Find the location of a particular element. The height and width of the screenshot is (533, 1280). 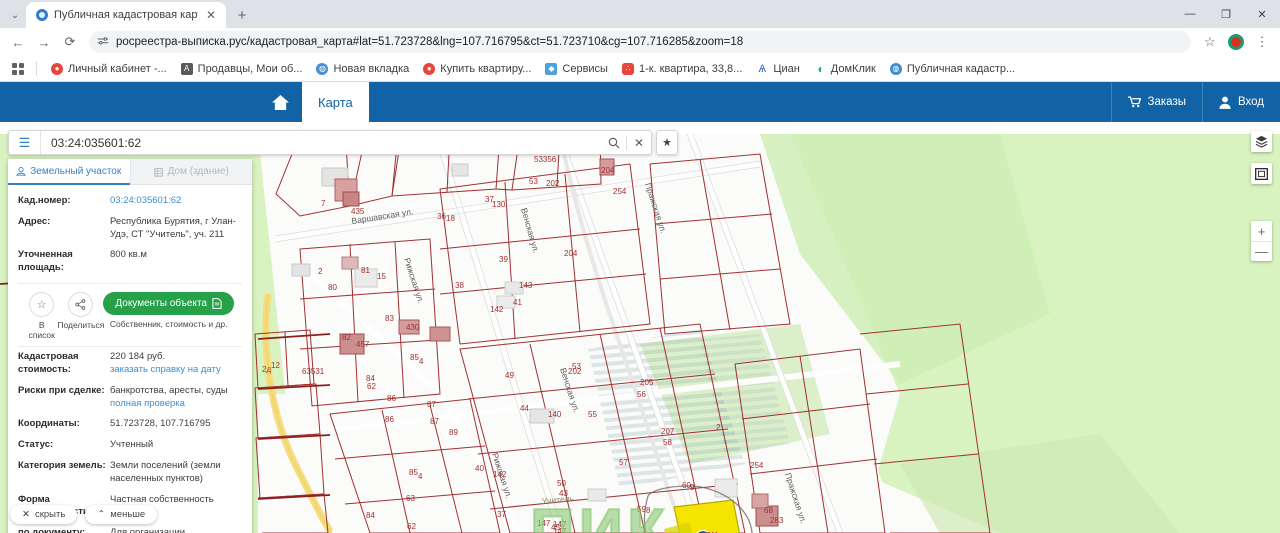

tab-search-icon: ⌄ is located at coordinates (15, 15).